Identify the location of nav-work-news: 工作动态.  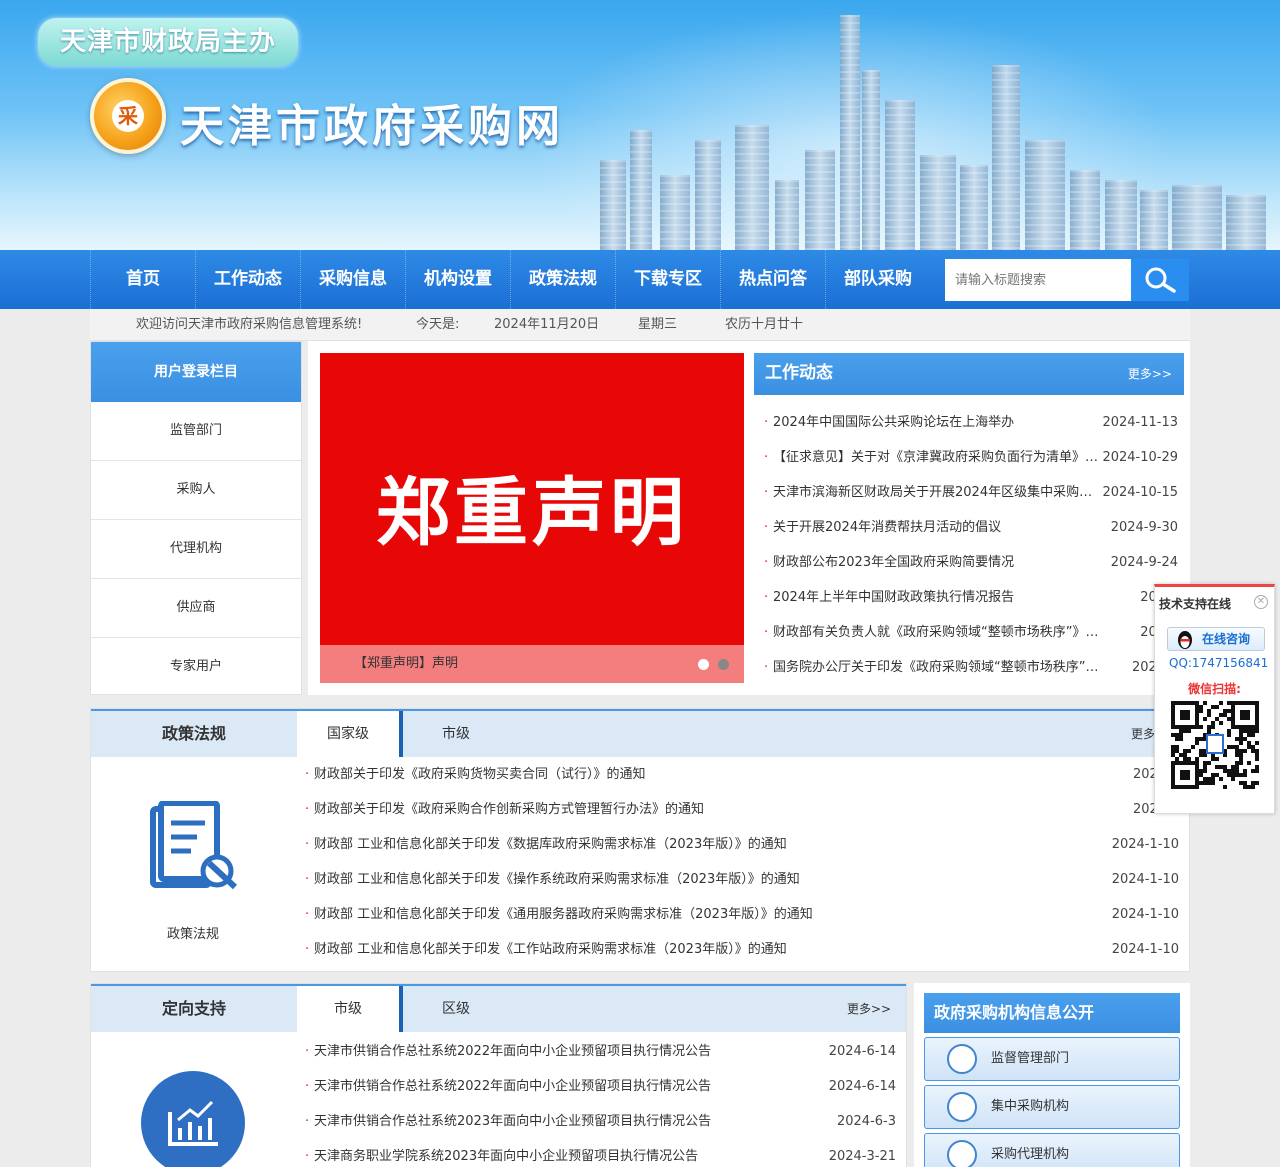
(247, 279).